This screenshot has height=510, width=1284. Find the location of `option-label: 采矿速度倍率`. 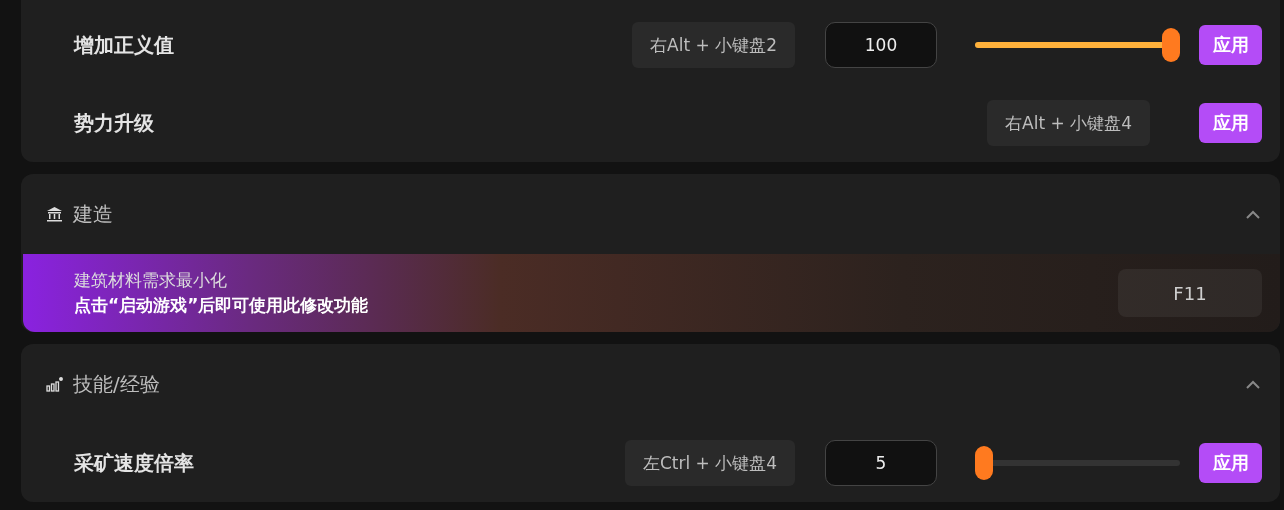

option-label: 采矿速度倍率 is located at coordinates (134, 463).